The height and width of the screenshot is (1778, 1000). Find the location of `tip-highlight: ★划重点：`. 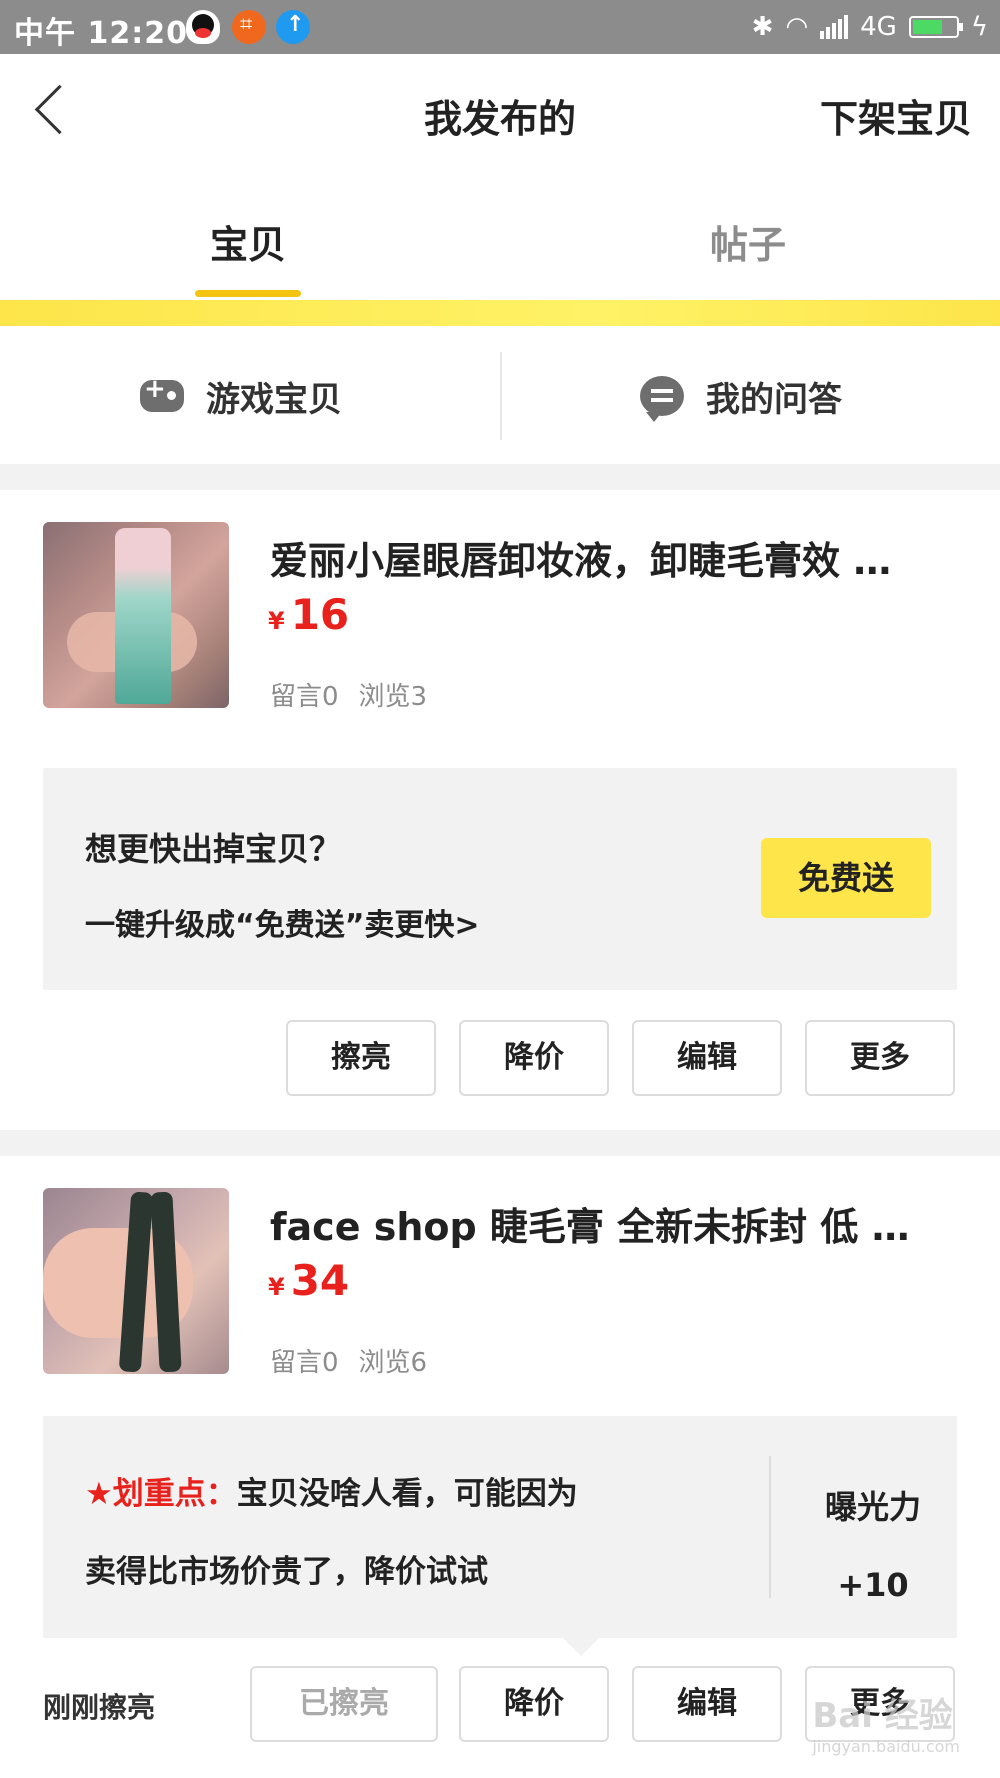

tip-highlight: ★划重点： is located at coordinates (161, 1494).